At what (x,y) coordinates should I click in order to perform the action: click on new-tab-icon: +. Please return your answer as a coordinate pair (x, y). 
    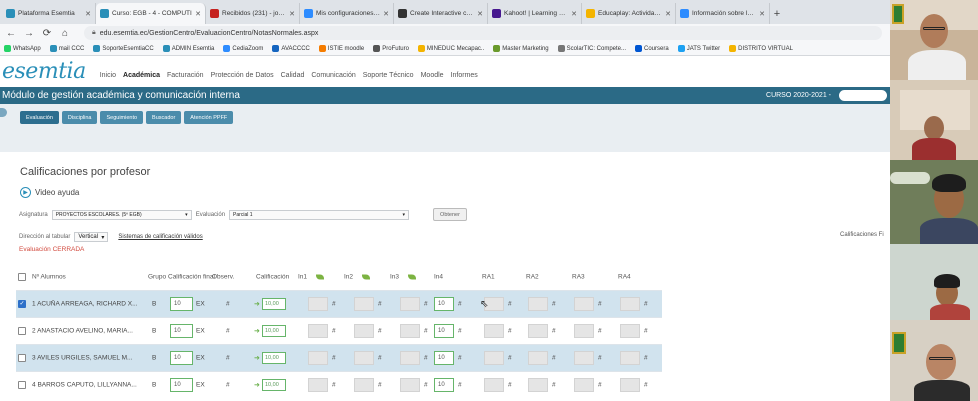
    Looking at the image, I should click on (777, 14).